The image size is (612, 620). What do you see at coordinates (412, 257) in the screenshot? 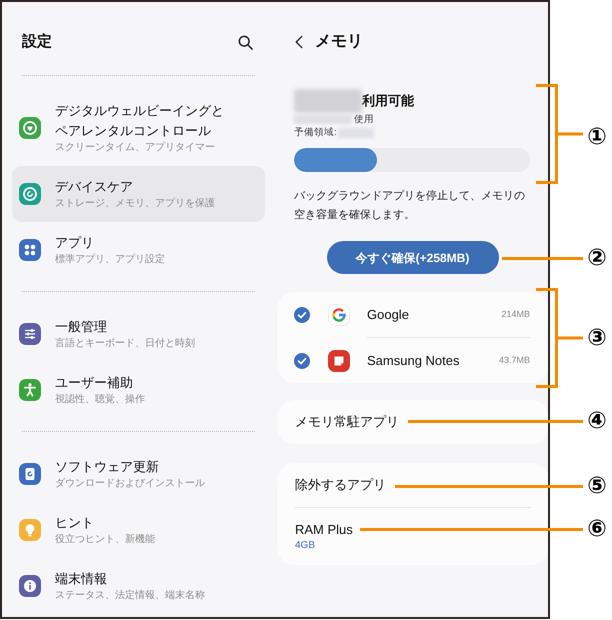
I see `free-up-button: 今すぐ確保(+258MB)` at bounding box center [412, 257].